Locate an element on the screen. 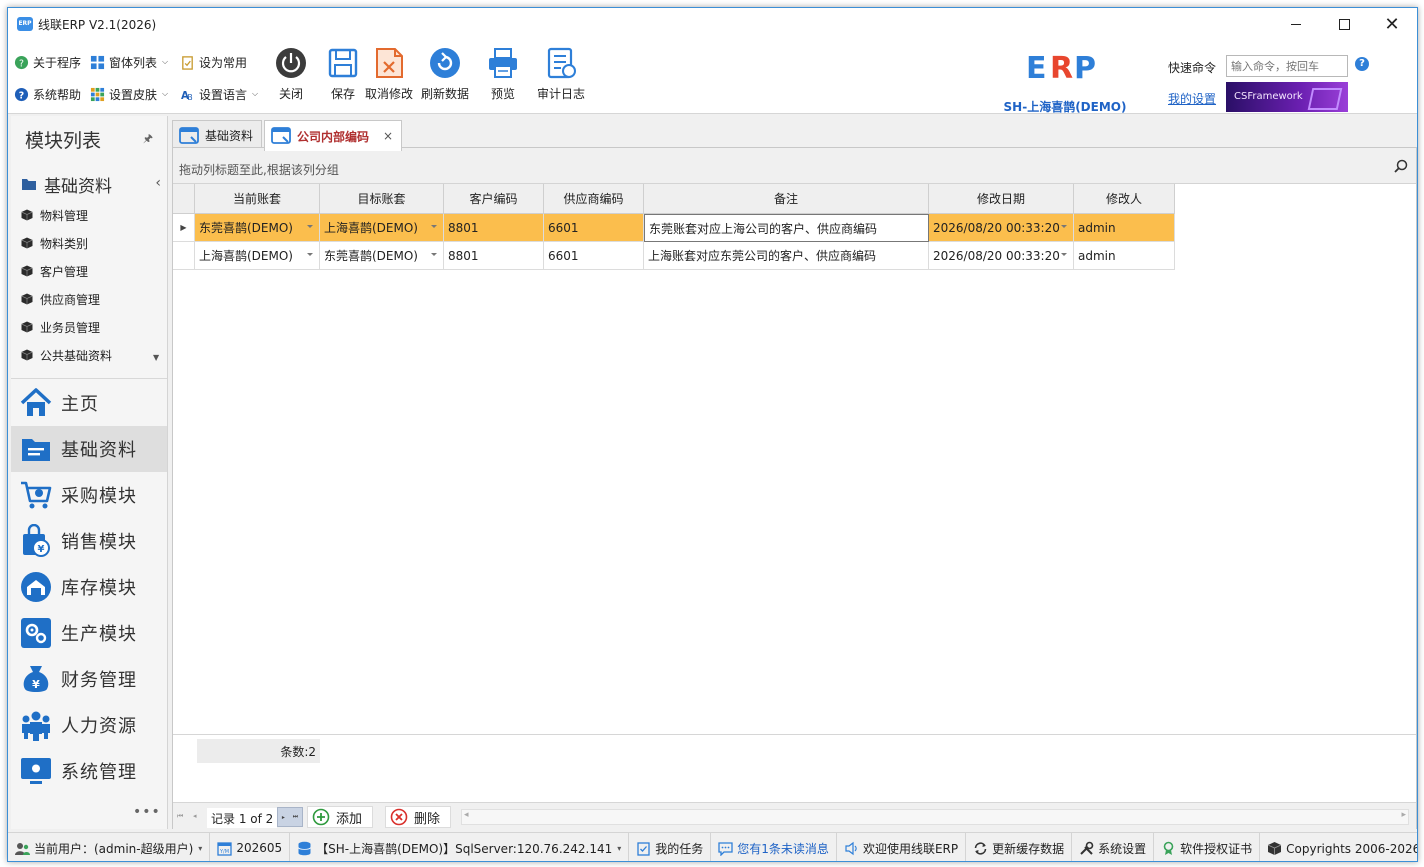  my-settings-link: 我的设置 is located at coordinates (1192, 98).